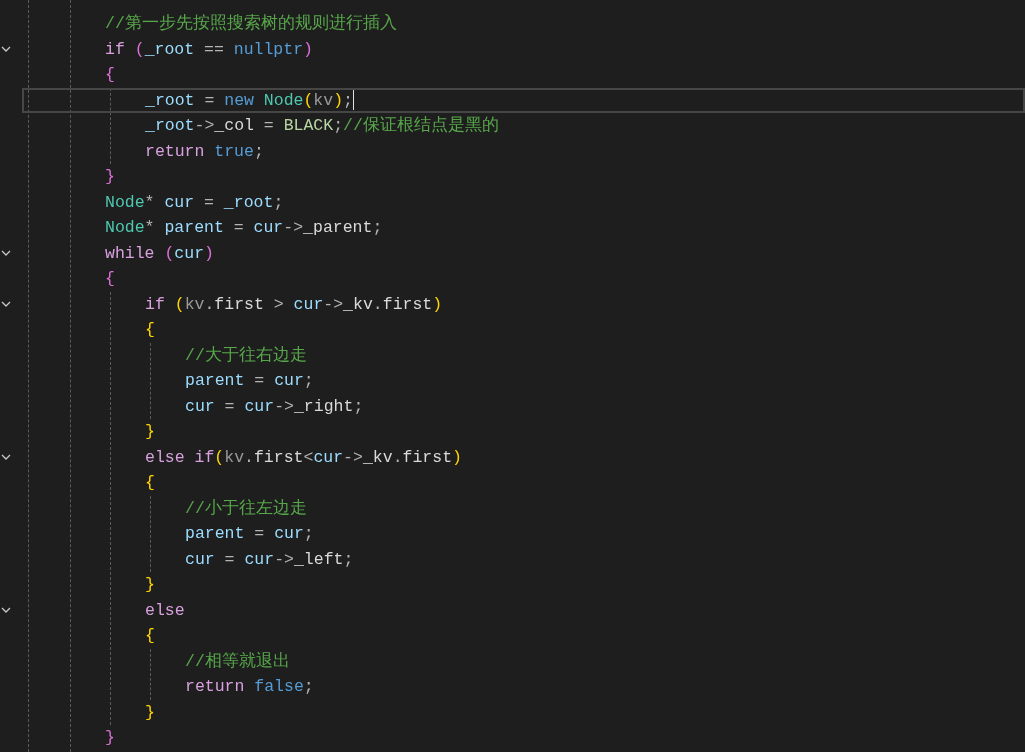 The width and height of the screenshot is (1025, 752). Describe the element at coordinates (269, 559) in the screenshot. I see `code-line: cur = cur->_left;` at that location.